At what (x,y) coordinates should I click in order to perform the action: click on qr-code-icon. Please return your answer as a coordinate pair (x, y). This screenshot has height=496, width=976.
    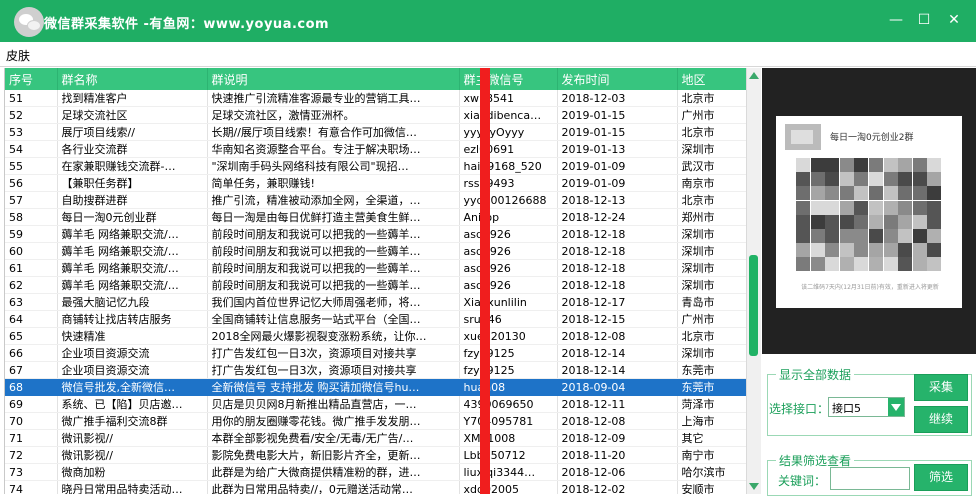
    Looking at the image, I should click on (869, 215).